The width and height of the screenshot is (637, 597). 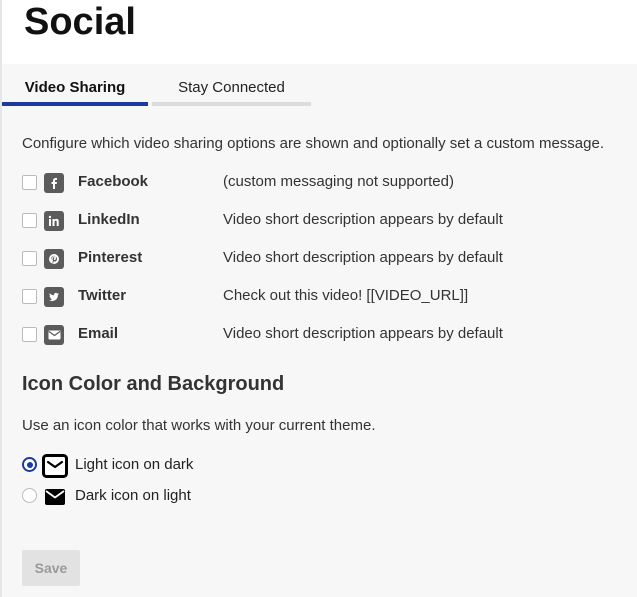 What do you see at coordinates (29, 258) in the screenshot?
I see `pinterest-checkbox` at bounding box center [29, 258].